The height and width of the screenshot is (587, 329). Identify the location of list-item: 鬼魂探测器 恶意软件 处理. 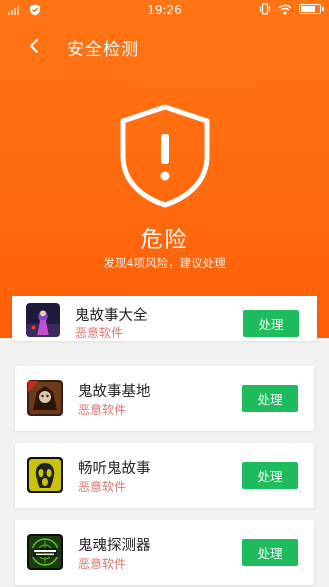
(164, 552).